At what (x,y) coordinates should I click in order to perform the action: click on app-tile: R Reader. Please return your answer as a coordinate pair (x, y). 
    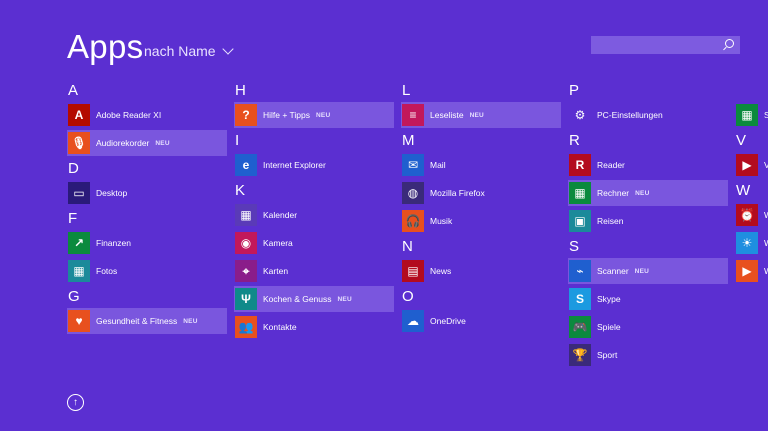
    Looking at the image, I should click on (648, 165).